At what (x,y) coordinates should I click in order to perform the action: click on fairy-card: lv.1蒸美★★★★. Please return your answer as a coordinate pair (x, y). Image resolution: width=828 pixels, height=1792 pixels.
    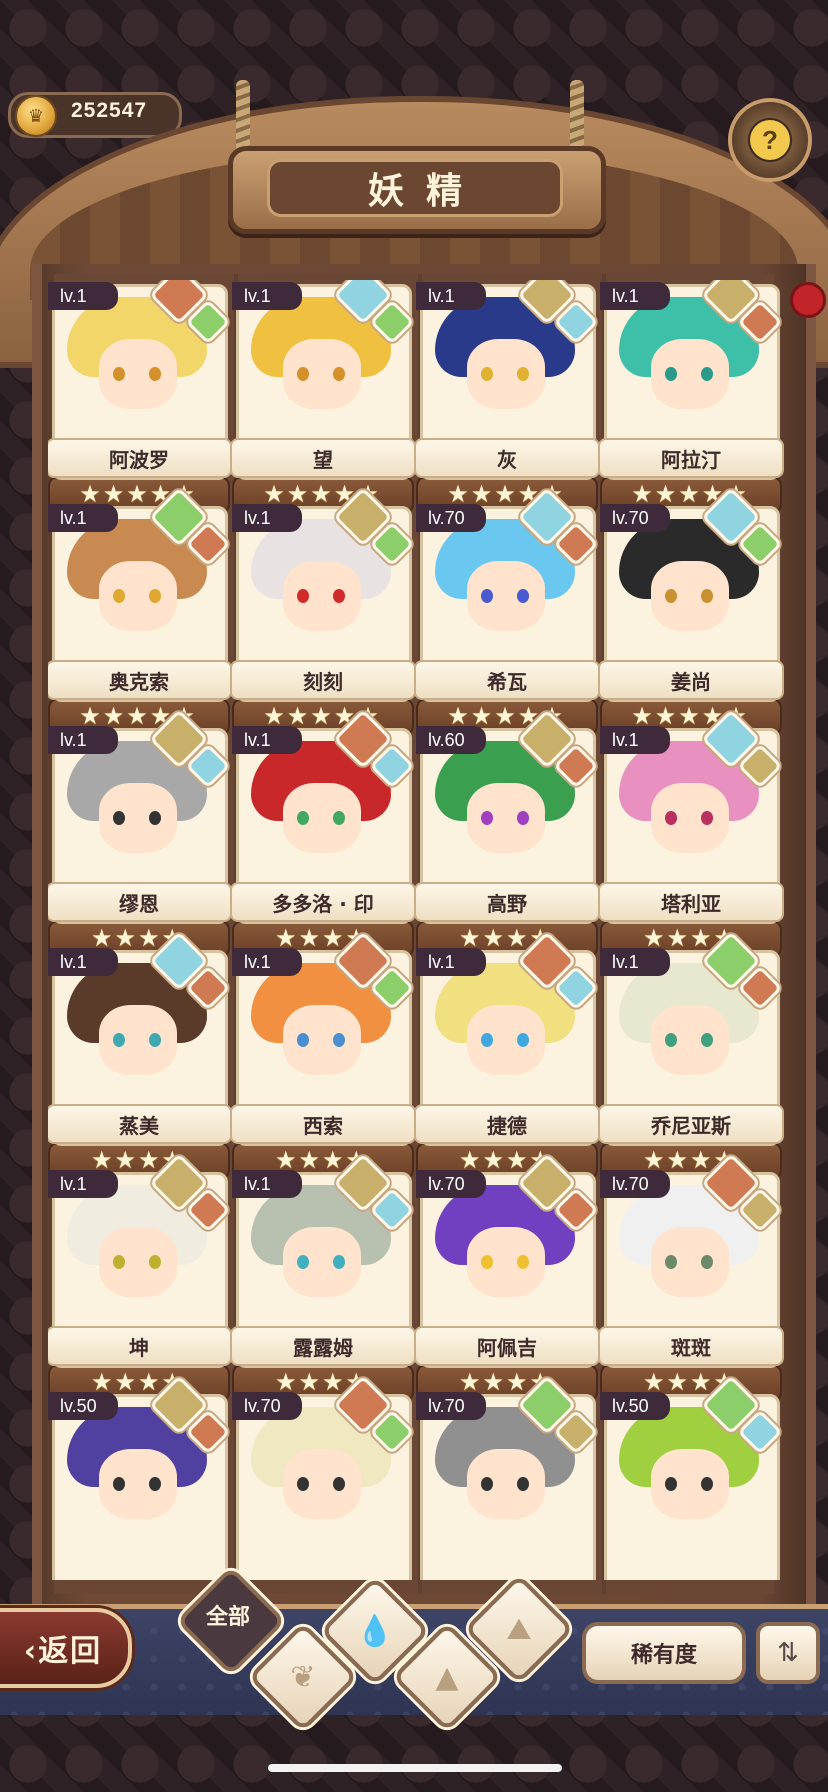
    Looking at the image, I should click on (140, 1056).